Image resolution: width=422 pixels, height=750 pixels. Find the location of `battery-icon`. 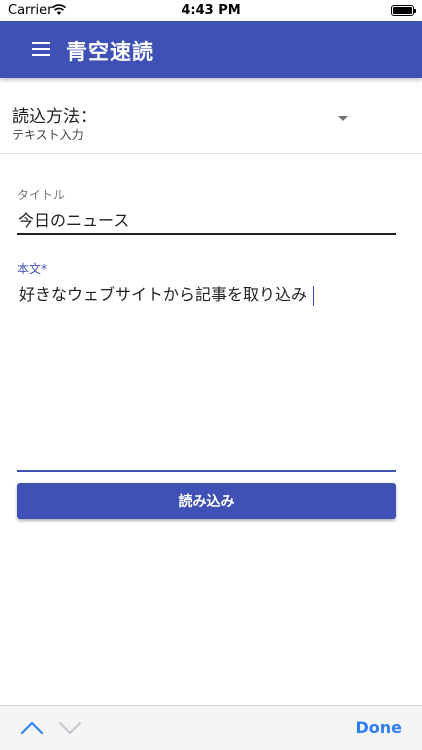

battery-icon is located at coordinates (403, 10).